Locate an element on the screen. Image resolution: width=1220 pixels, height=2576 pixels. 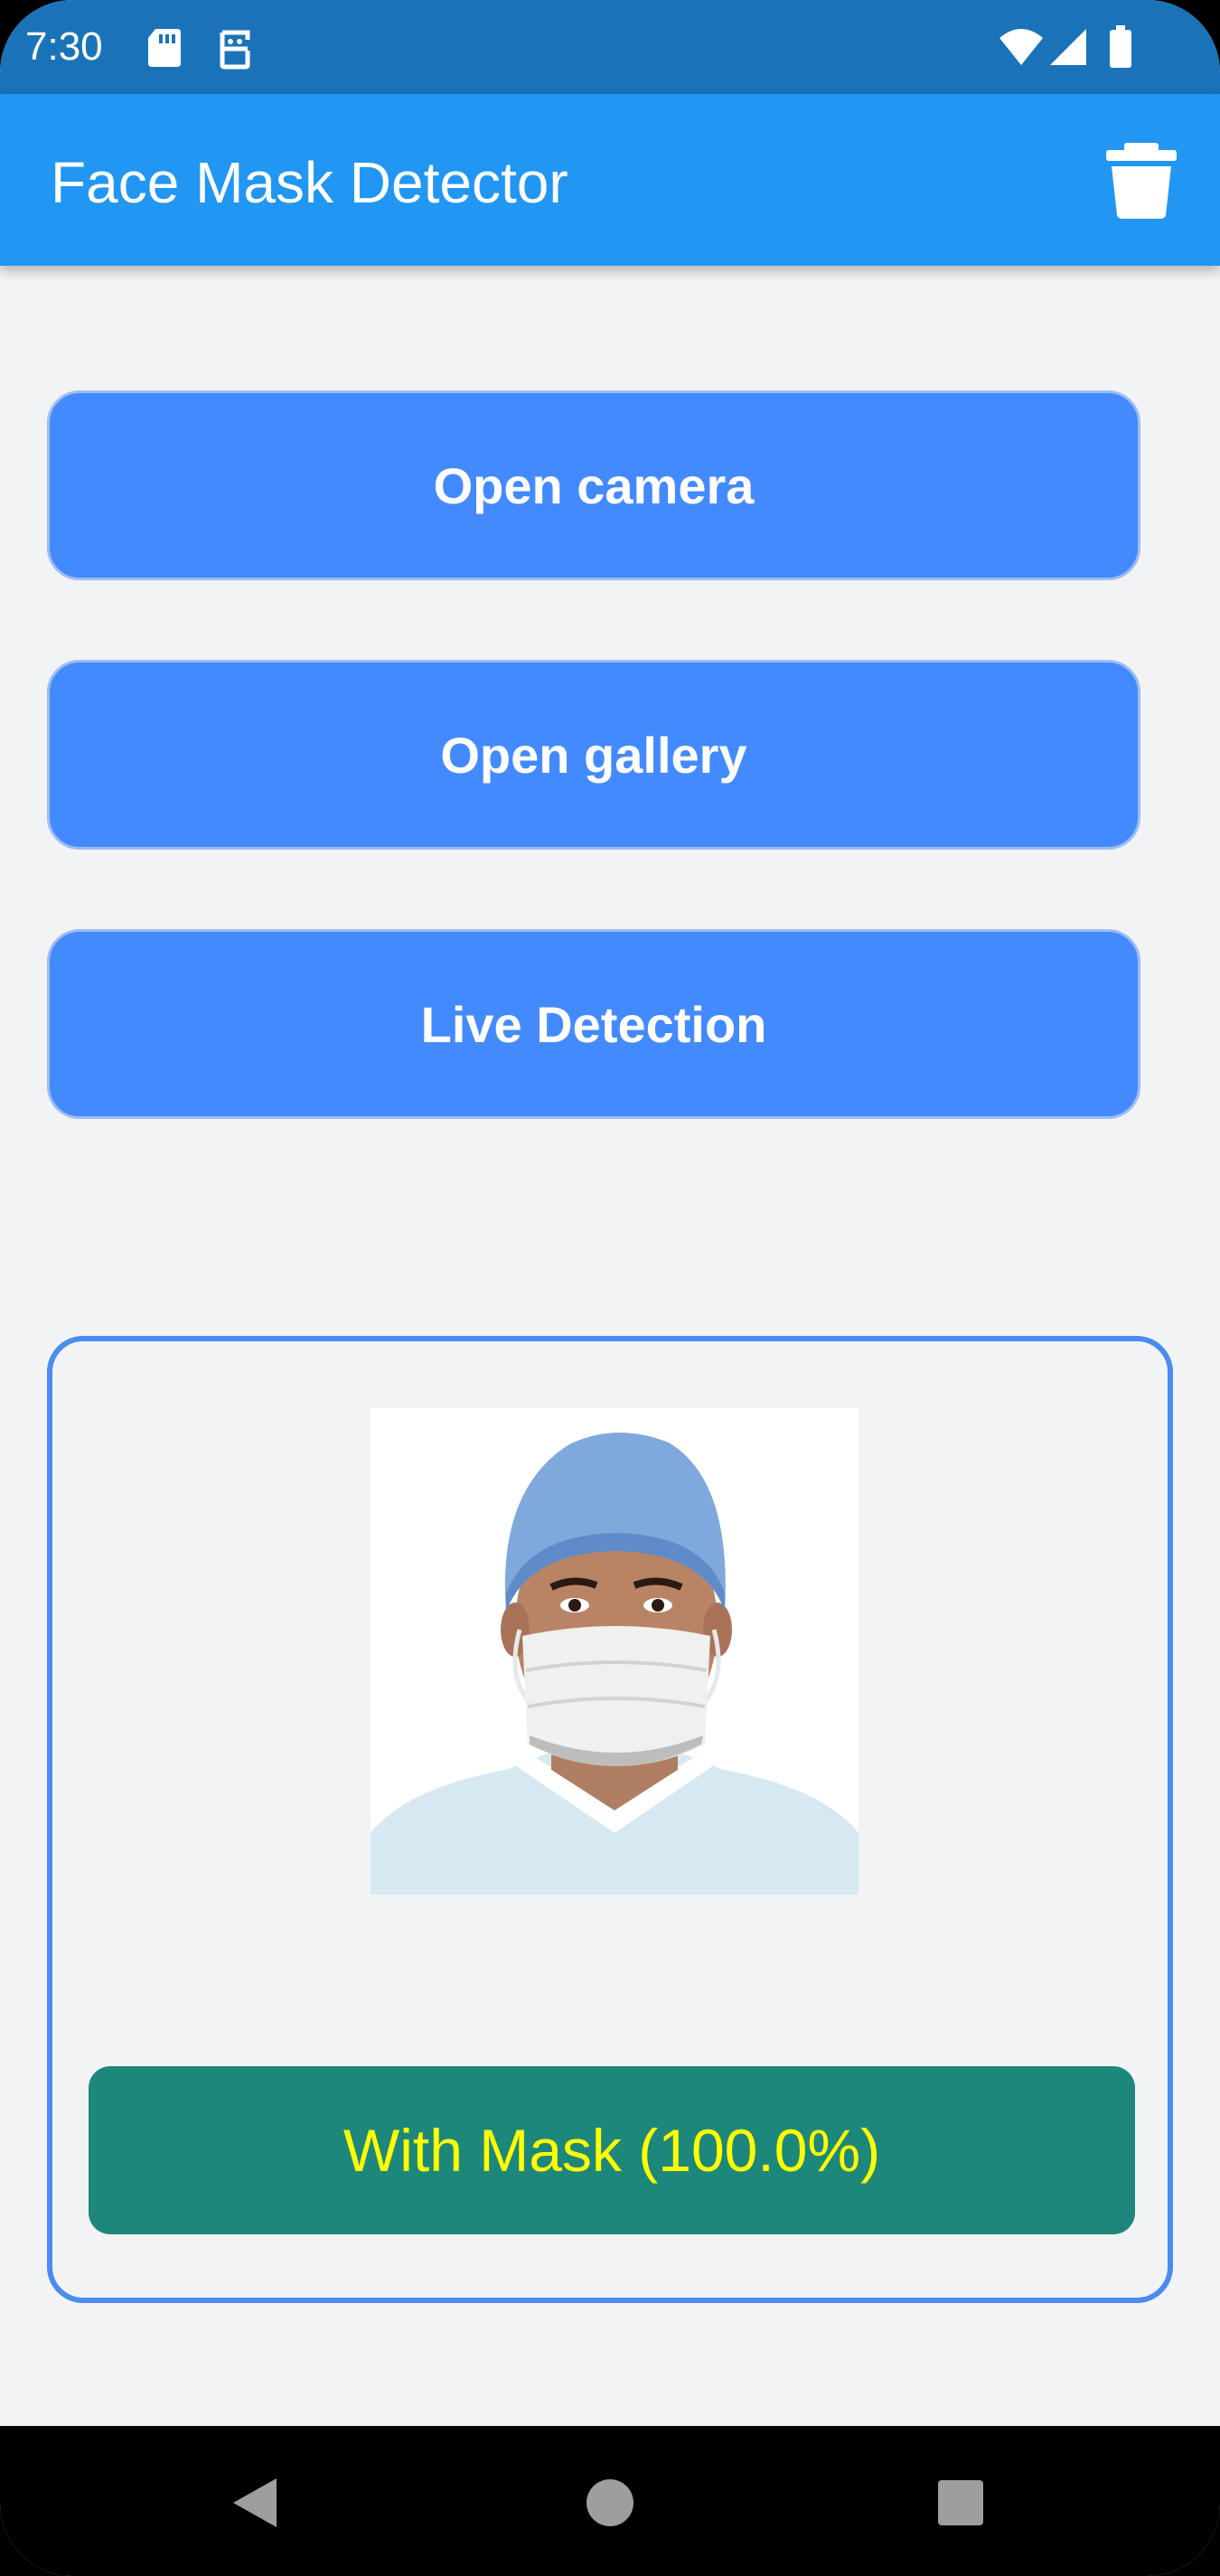
home-button is located at coordinates (610, 2502).